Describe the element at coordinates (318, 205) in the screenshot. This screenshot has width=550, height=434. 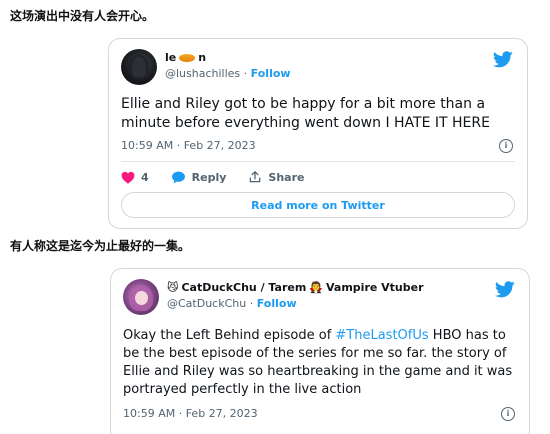
I see `read-more-button: Read more on Twitter` at that location.